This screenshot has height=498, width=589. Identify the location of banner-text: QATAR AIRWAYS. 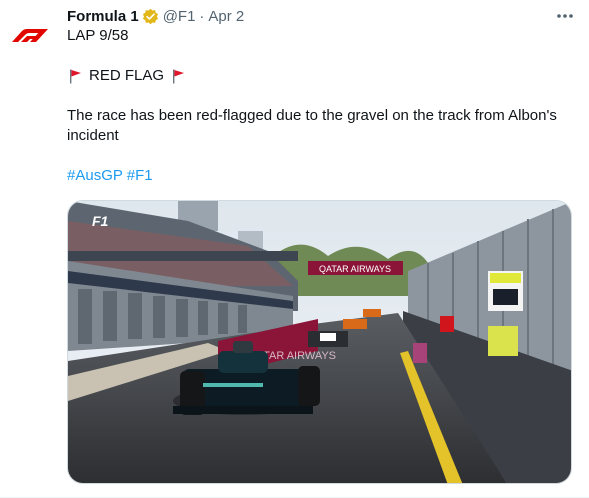
(355, 269).